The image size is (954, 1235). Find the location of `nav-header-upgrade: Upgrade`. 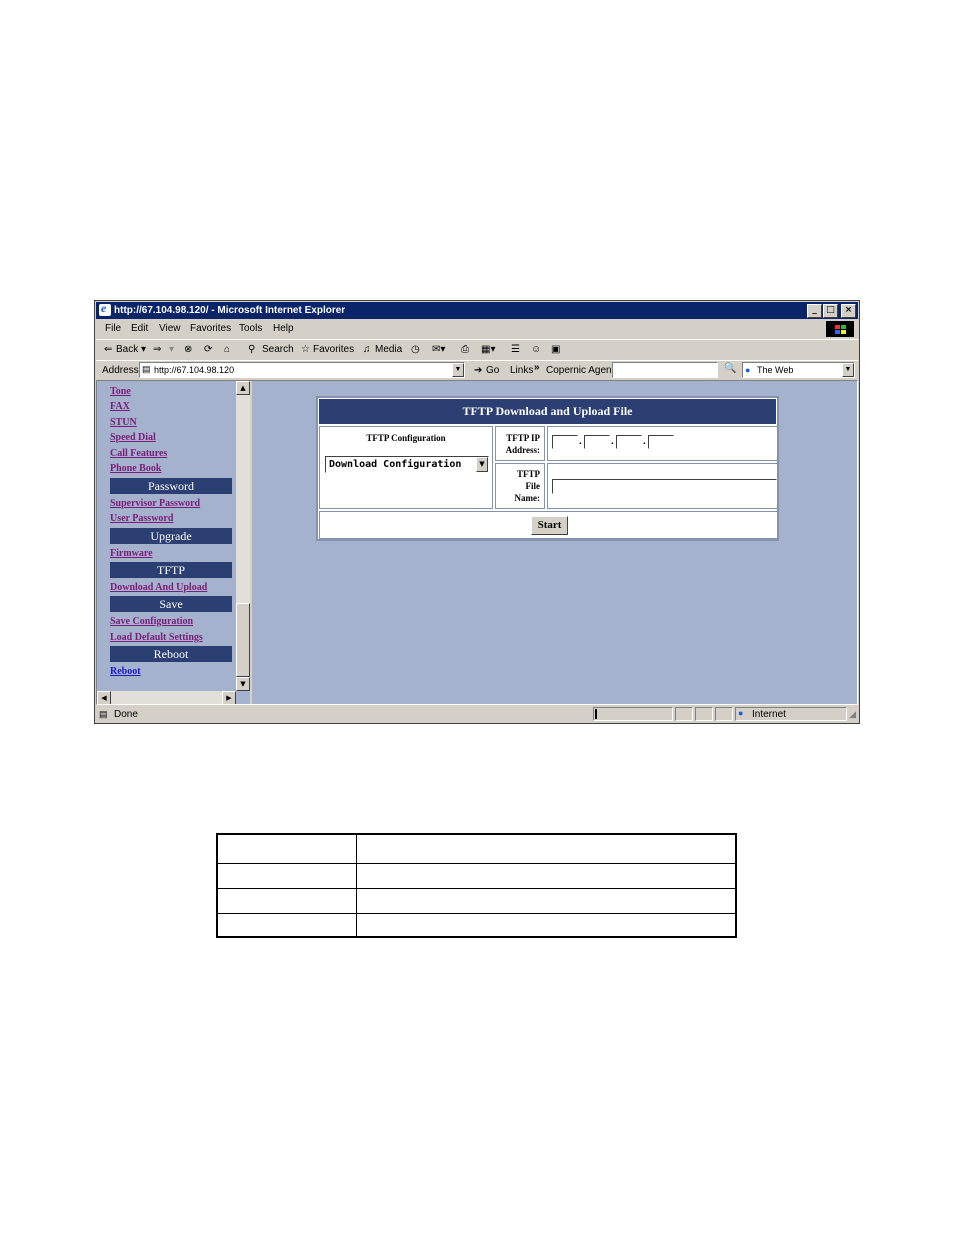

nav-header-upgrade: Upgrade is located at coordinates (171, 536).